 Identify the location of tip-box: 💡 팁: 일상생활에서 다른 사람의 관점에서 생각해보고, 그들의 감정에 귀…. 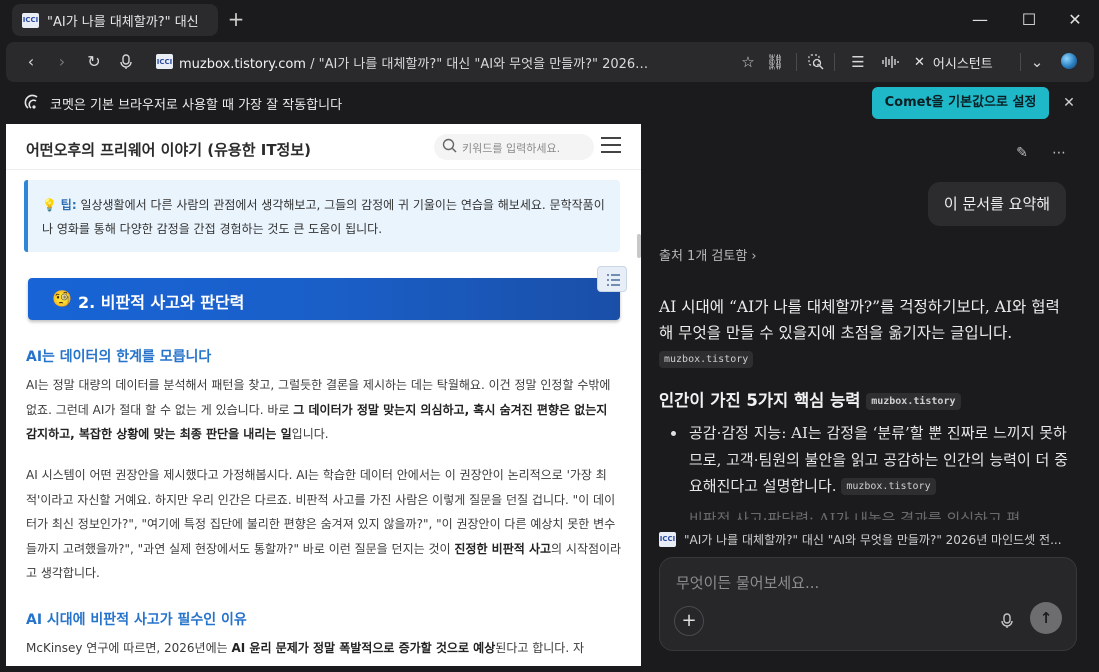
(322, 216).